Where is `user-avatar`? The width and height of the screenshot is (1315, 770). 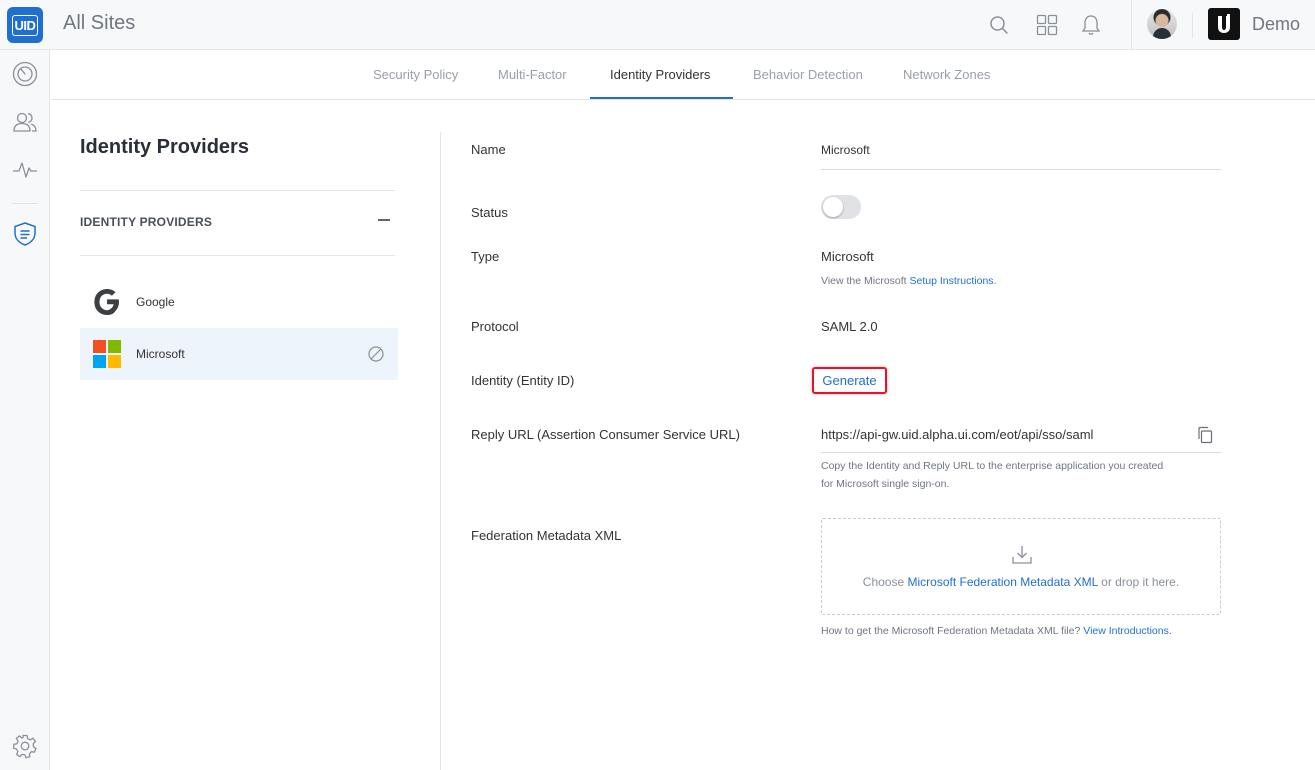
user-avatar is located at coordinates (1162, 24).